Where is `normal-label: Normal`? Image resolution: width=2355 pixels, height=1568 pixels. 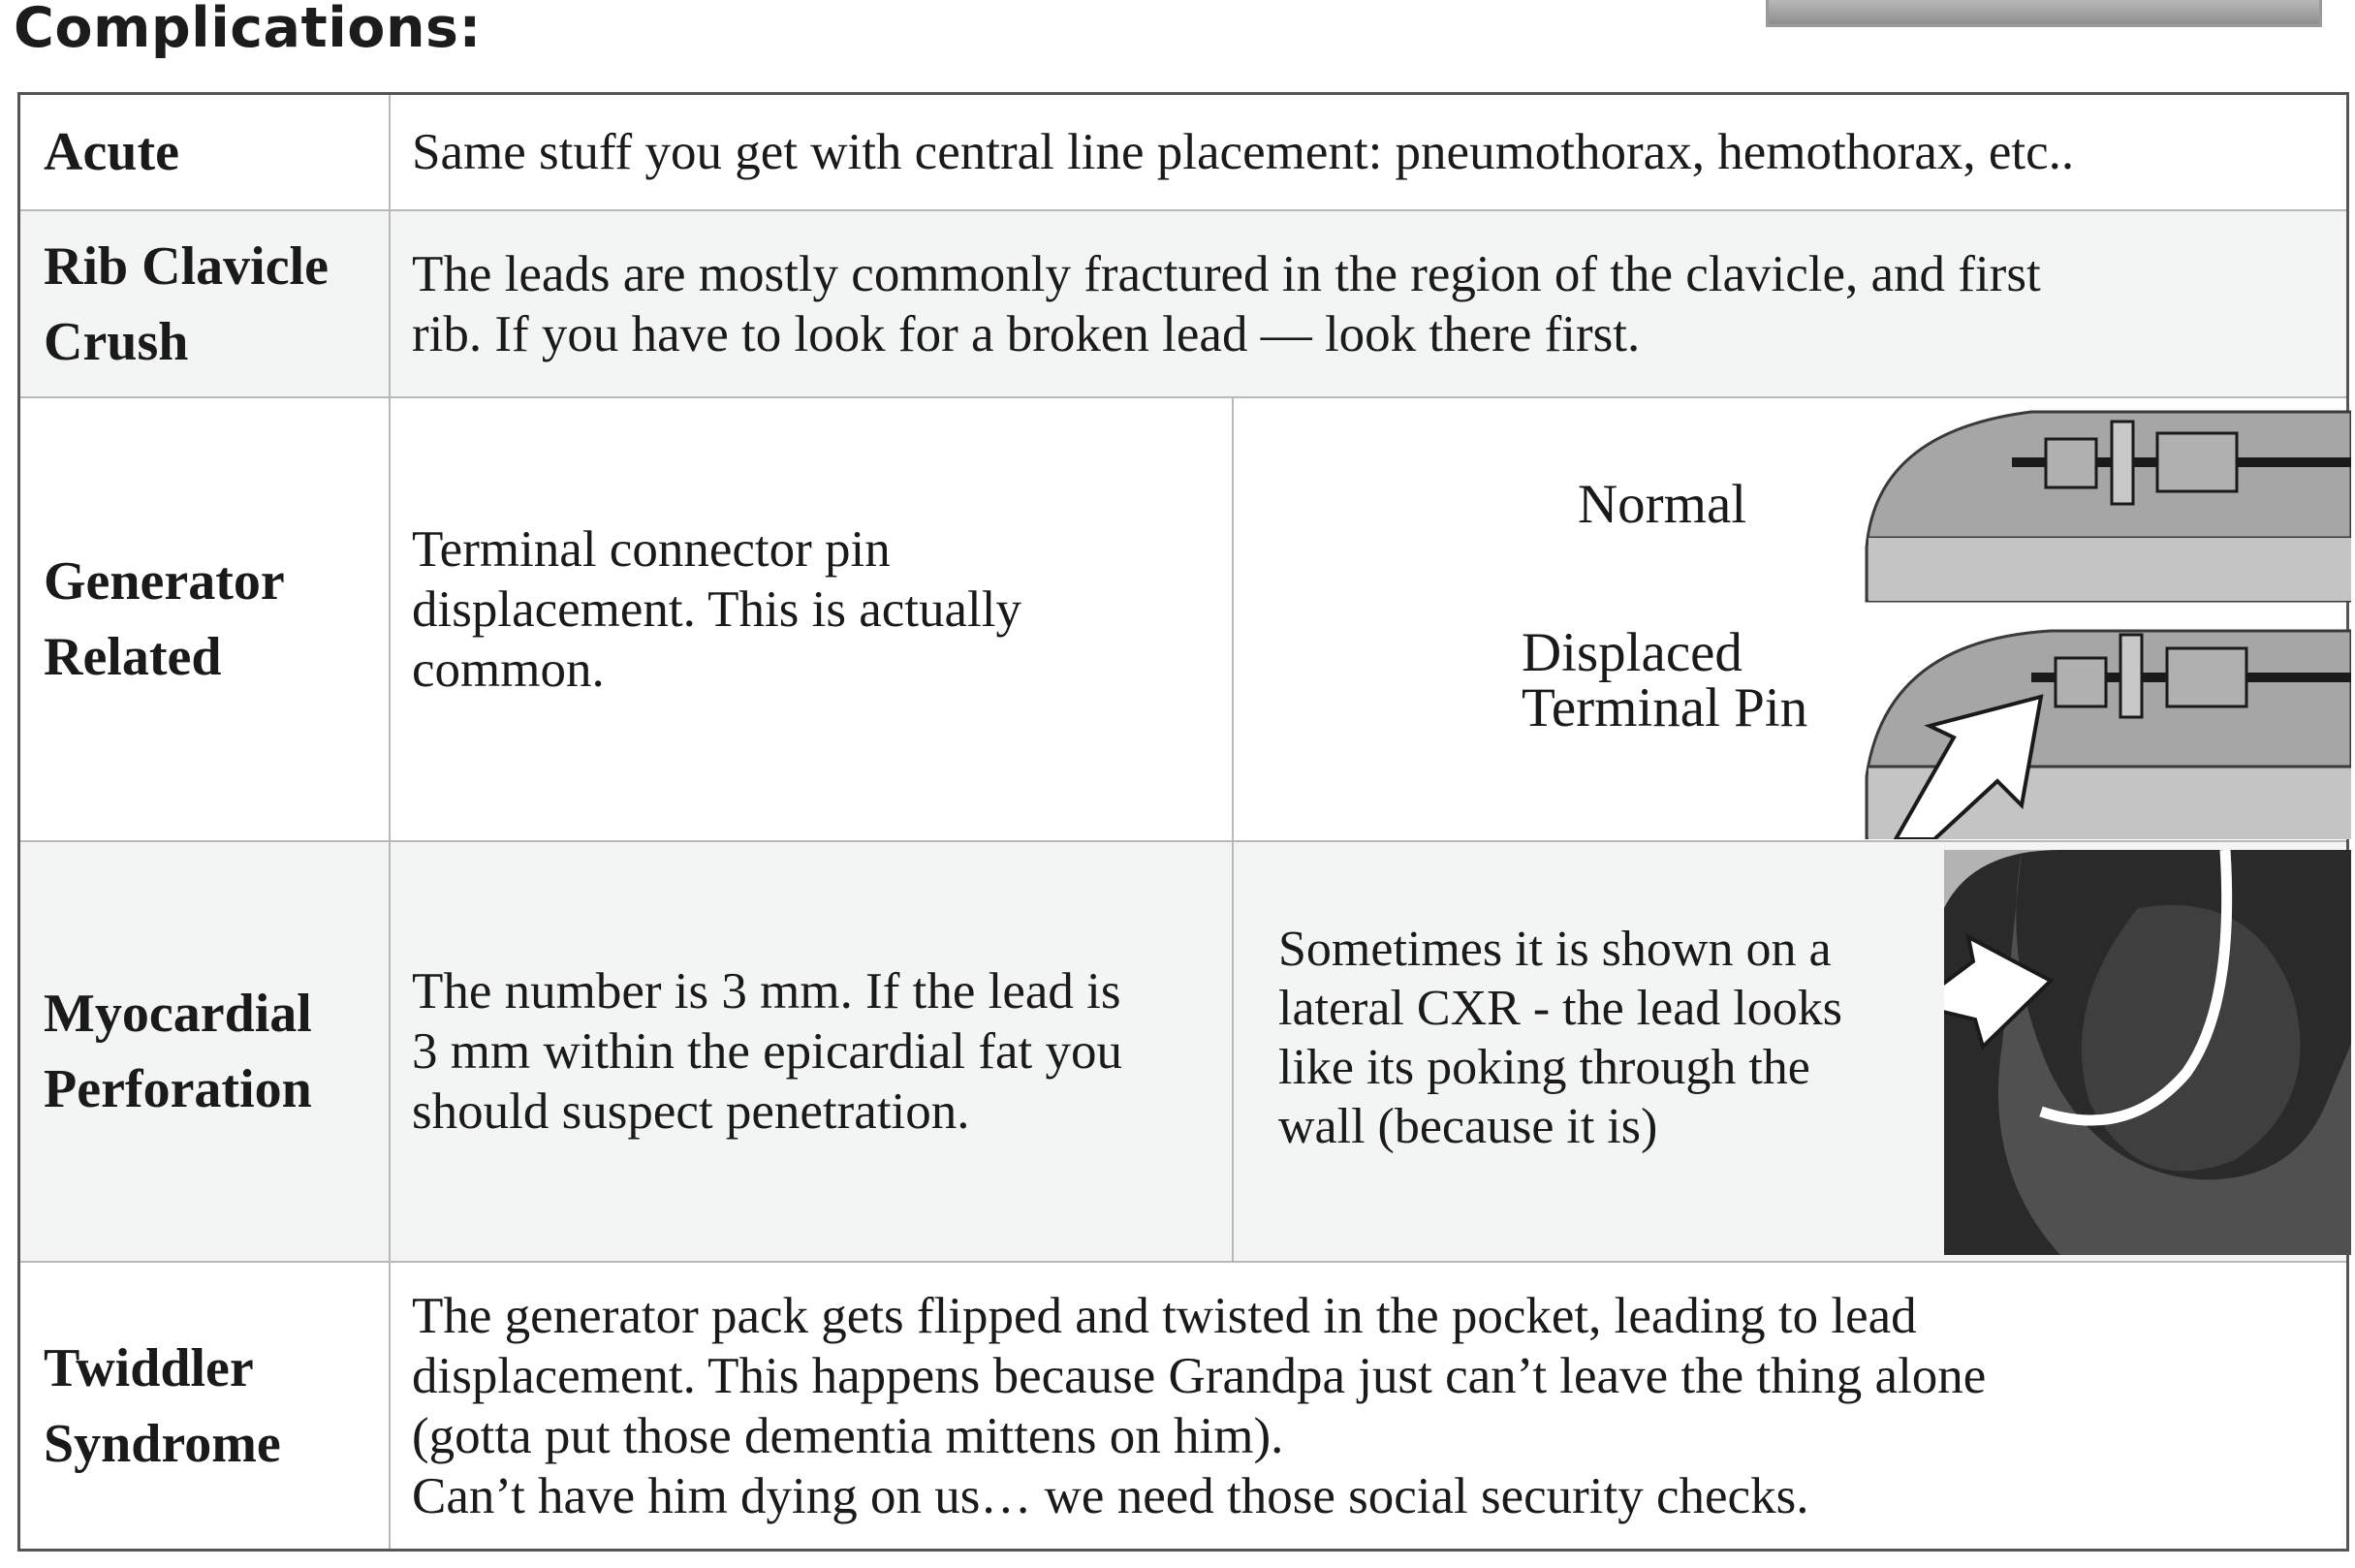
normal-label: Normal is located at coordinates (1662, 505).